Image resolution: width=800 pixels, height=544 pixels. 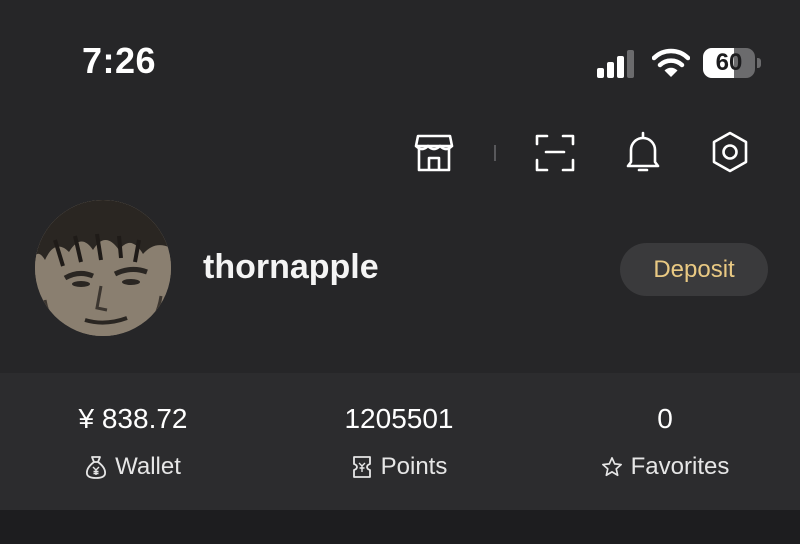 What do you see at coordinates (399, 418) in the screenshot?
I see `points-value: 1205501` at bounding box center [399, 418].